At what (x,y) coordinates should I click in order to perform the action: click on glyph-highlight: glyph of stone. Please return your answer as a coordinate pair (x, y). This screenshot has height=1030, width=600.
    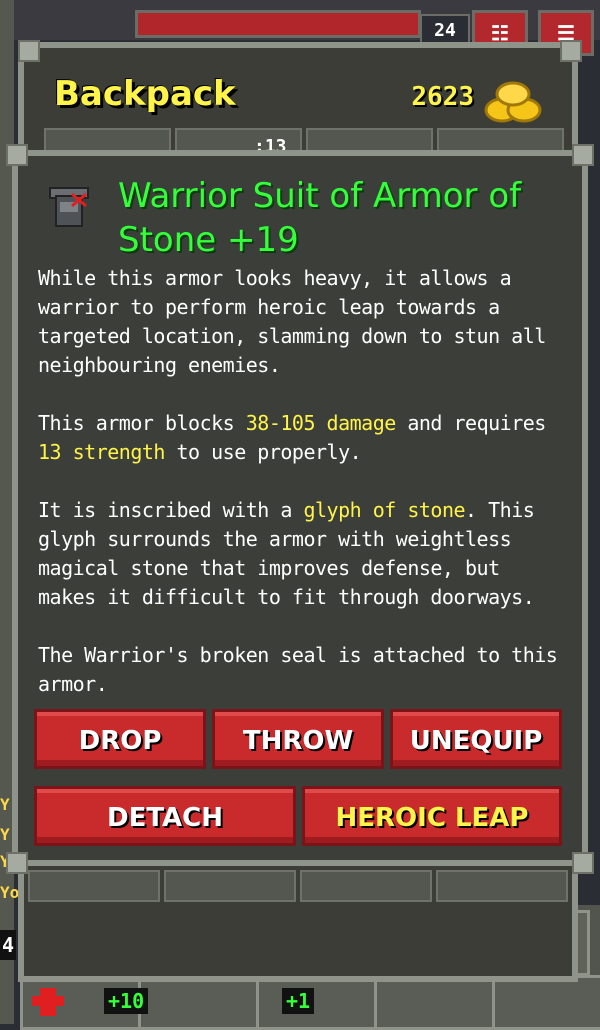
    Looking at the image, I should click on (384, 510).